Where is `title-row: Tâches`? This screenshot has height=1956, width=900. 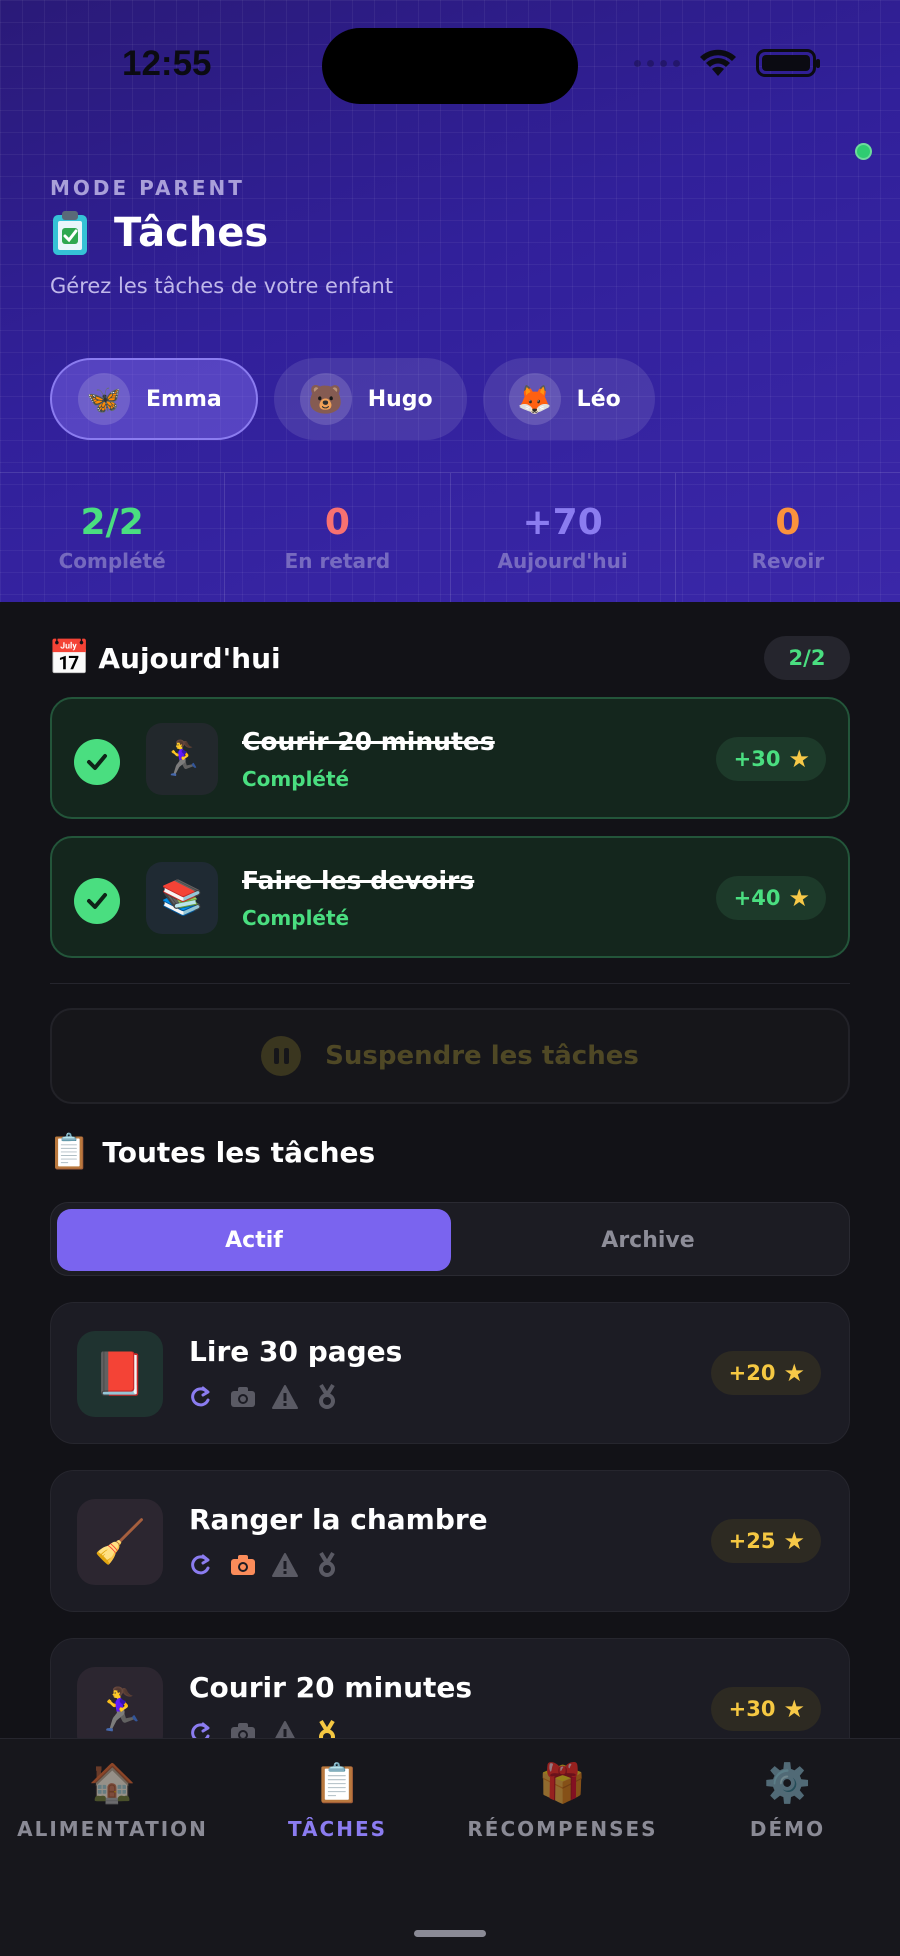
title-row: Tâches is located at coordinates (159, 233).